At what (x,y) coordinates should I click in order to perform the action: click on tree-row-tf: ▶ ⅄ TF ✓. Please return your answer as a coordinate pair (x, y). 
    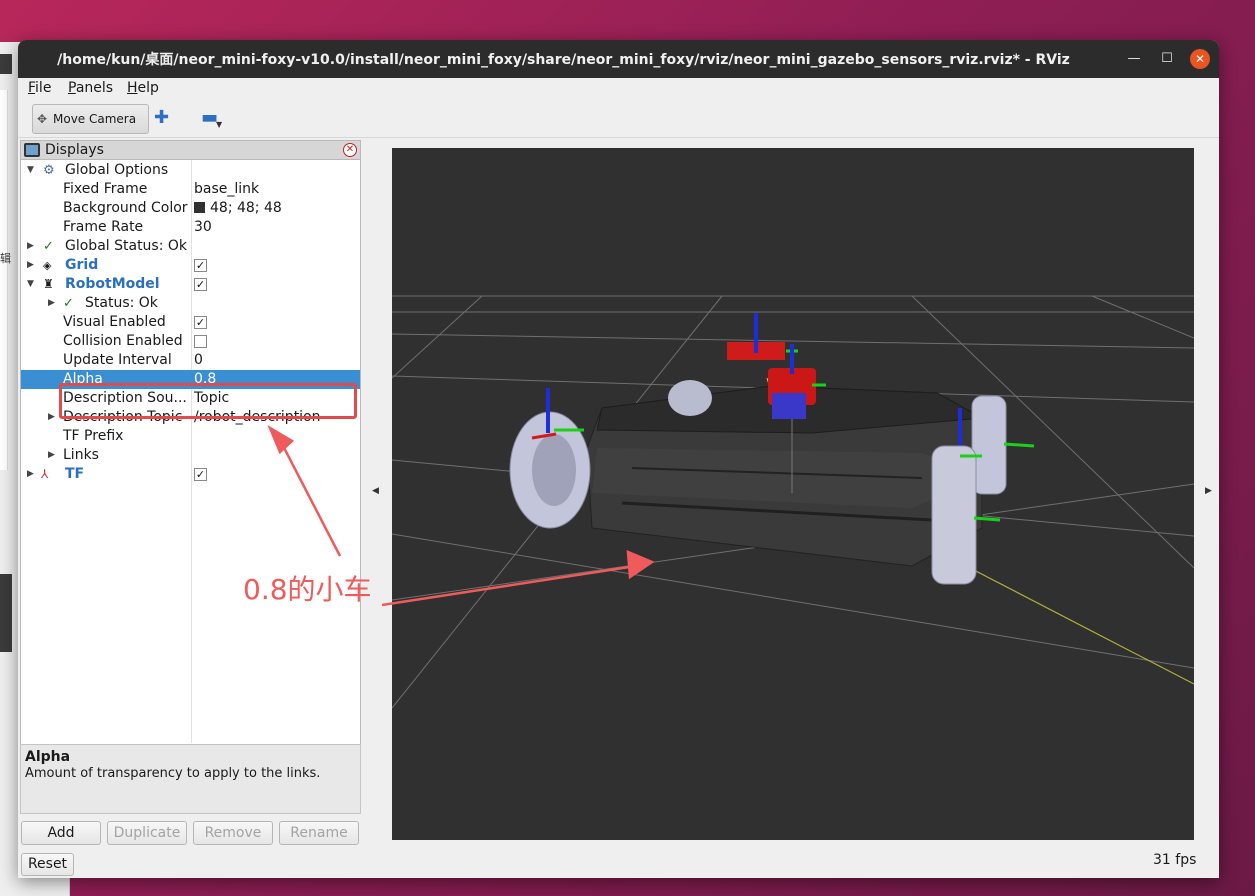
    Looking at the image, I should click on (190, 474).